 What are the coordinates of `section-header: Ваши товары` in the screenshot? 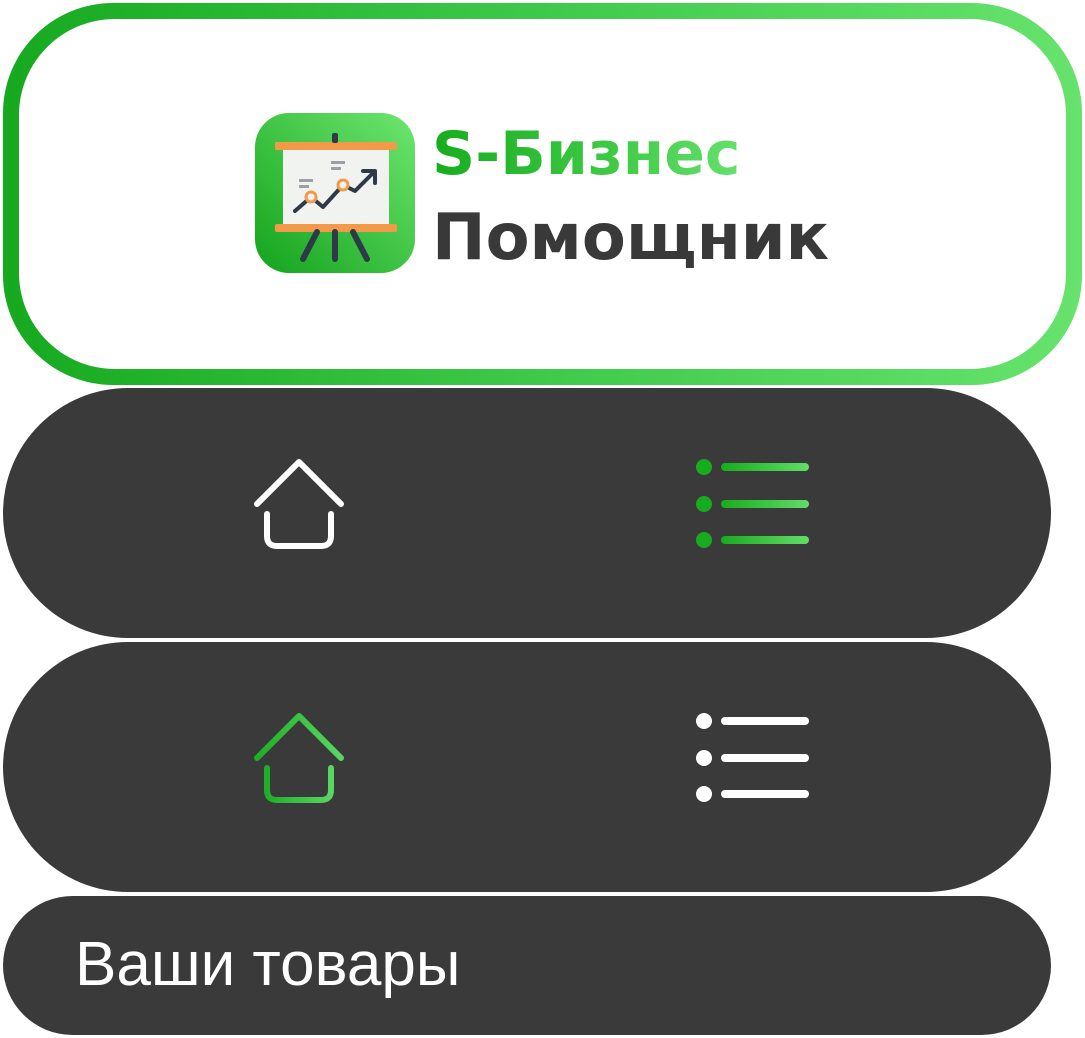 It's located at (527, 965).